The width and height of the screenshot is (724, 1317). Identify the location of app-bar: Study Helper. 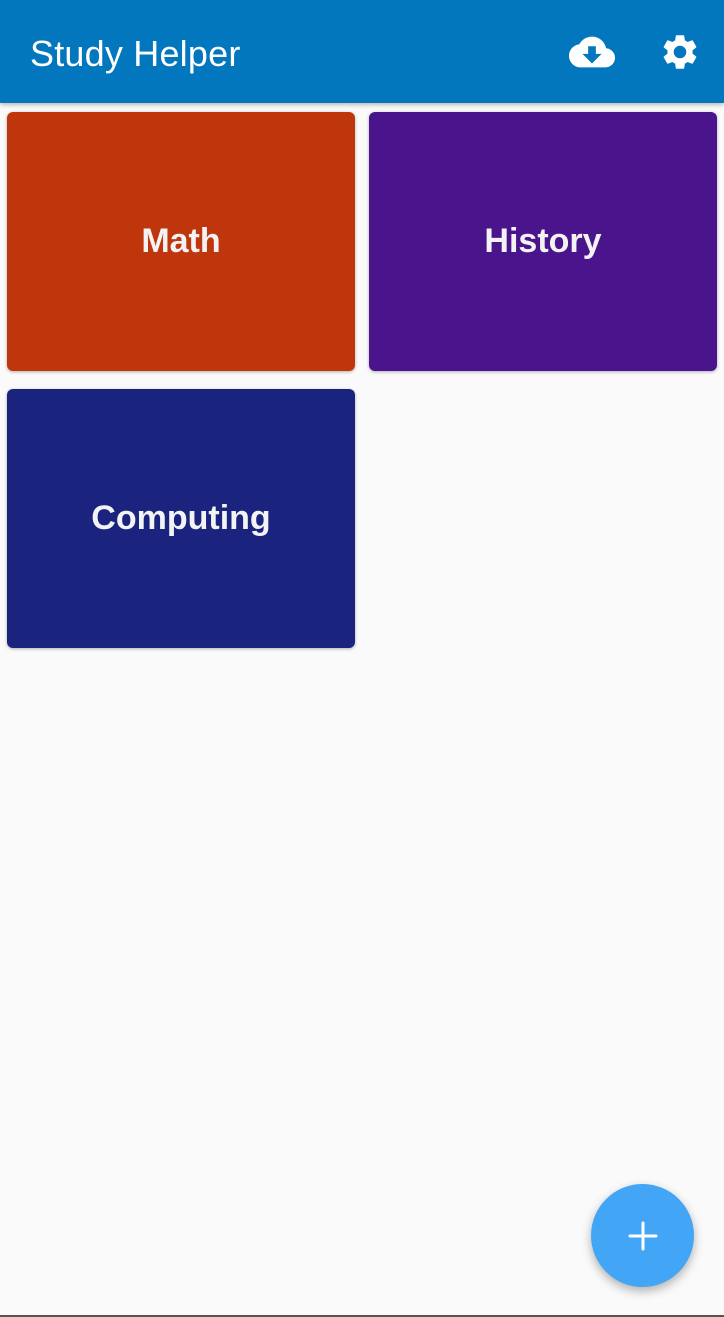
(362, 51).